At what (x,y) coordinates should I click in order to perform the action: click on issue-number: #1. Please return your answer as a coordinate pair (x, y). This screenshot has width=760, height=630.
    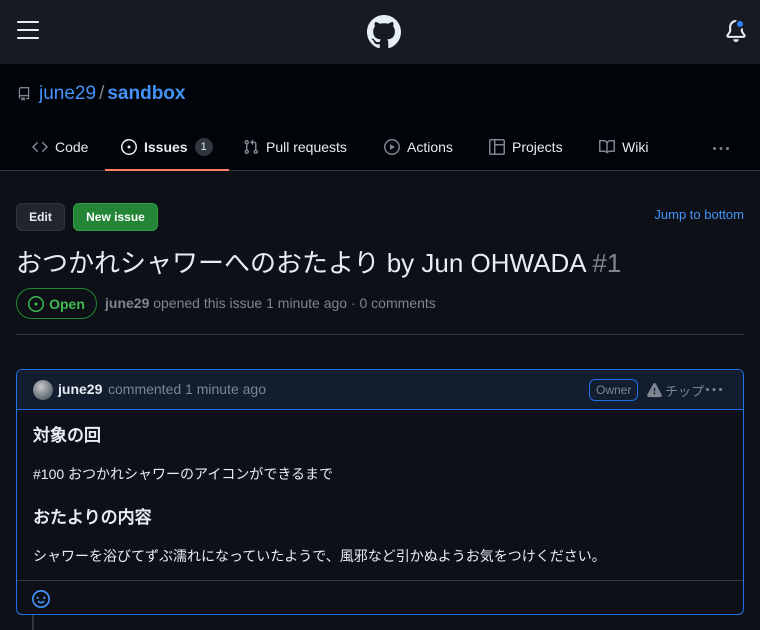
    Looking at the image, I should click on (607, 263).